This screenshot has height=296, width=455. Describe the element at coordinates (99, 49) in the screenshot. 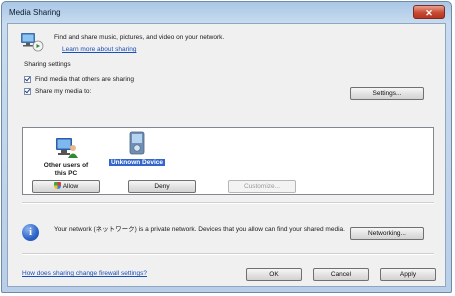

I see `learn-more-link: Learn more about sharing` at that location.